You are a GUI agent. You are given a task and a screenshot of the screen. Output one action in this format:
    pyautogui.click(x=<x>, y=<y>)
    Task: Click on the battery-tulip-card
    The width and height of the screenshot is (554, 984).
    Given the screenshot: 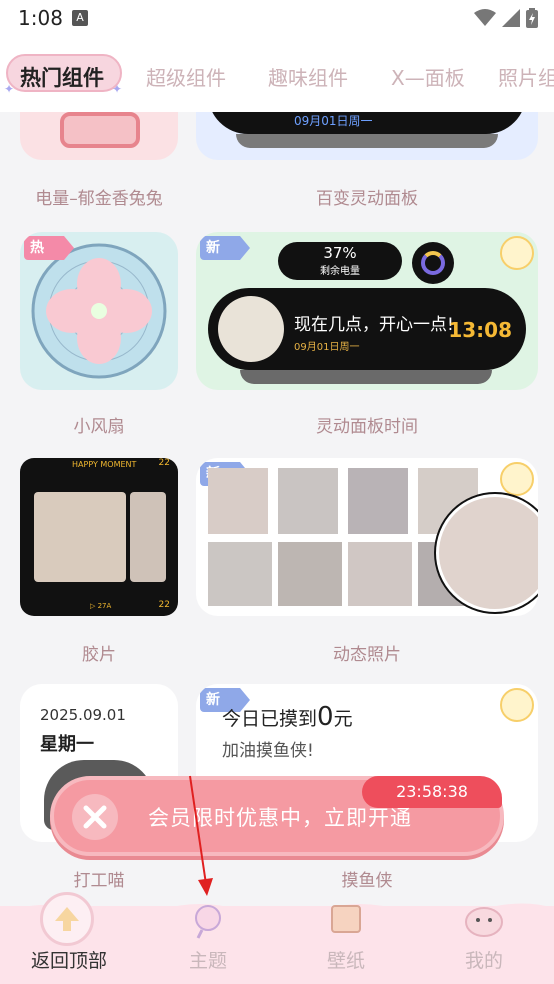 What is the action you would take?
    pyautogui.click(x=99, y=136)
    